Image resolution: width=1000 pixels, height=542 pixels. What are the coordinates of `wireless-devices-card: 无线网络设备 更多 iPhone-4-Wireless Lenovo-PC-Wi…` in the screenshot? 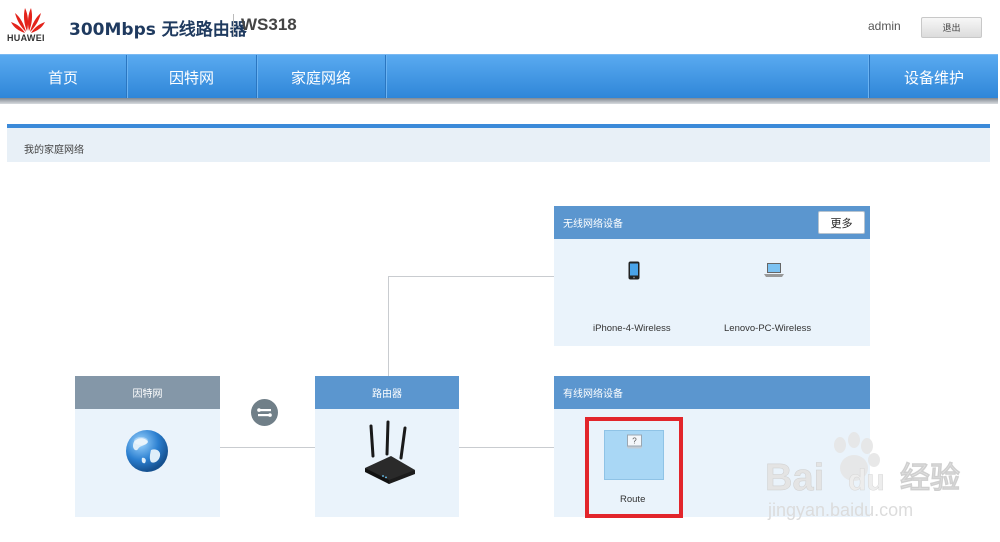 It's located at (712, 276).